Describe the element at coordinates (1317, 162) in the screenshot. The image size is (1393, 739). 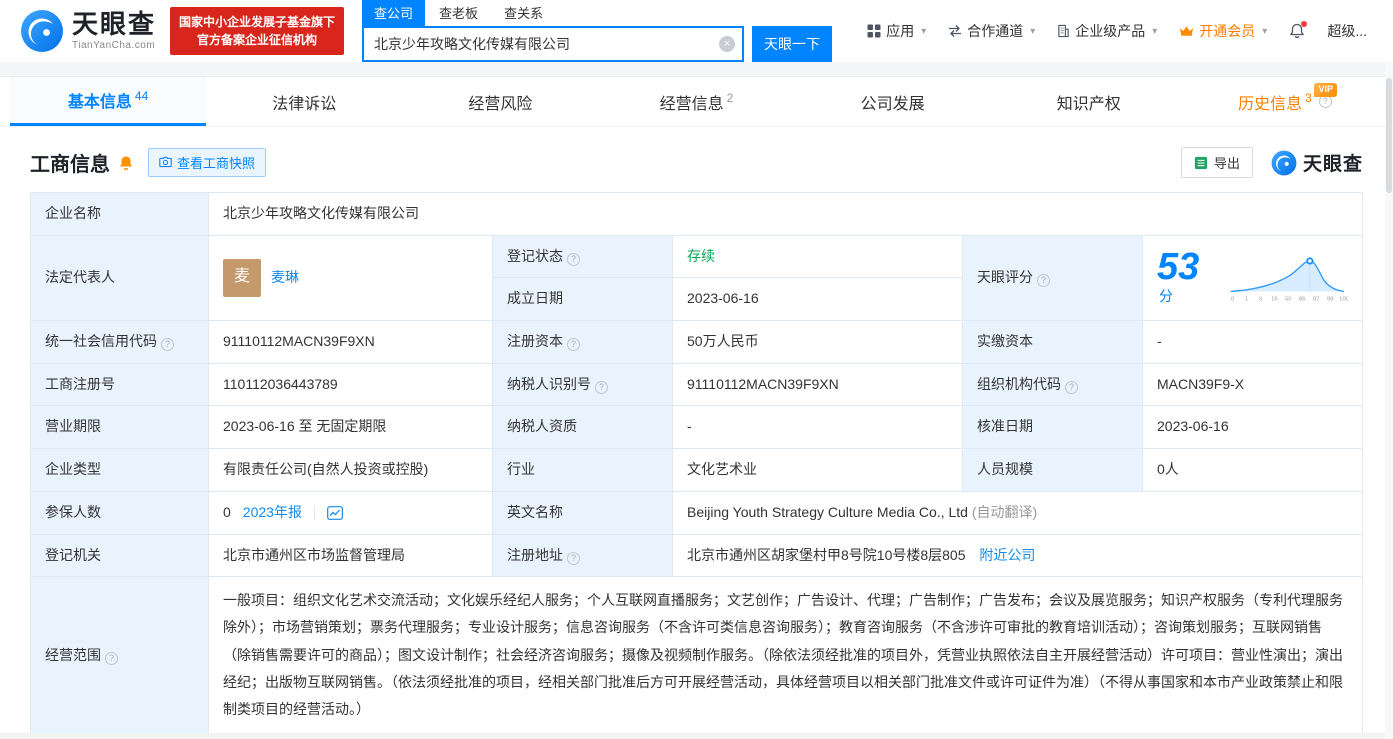
I see `watermark-logo: 天眼查` at that location.